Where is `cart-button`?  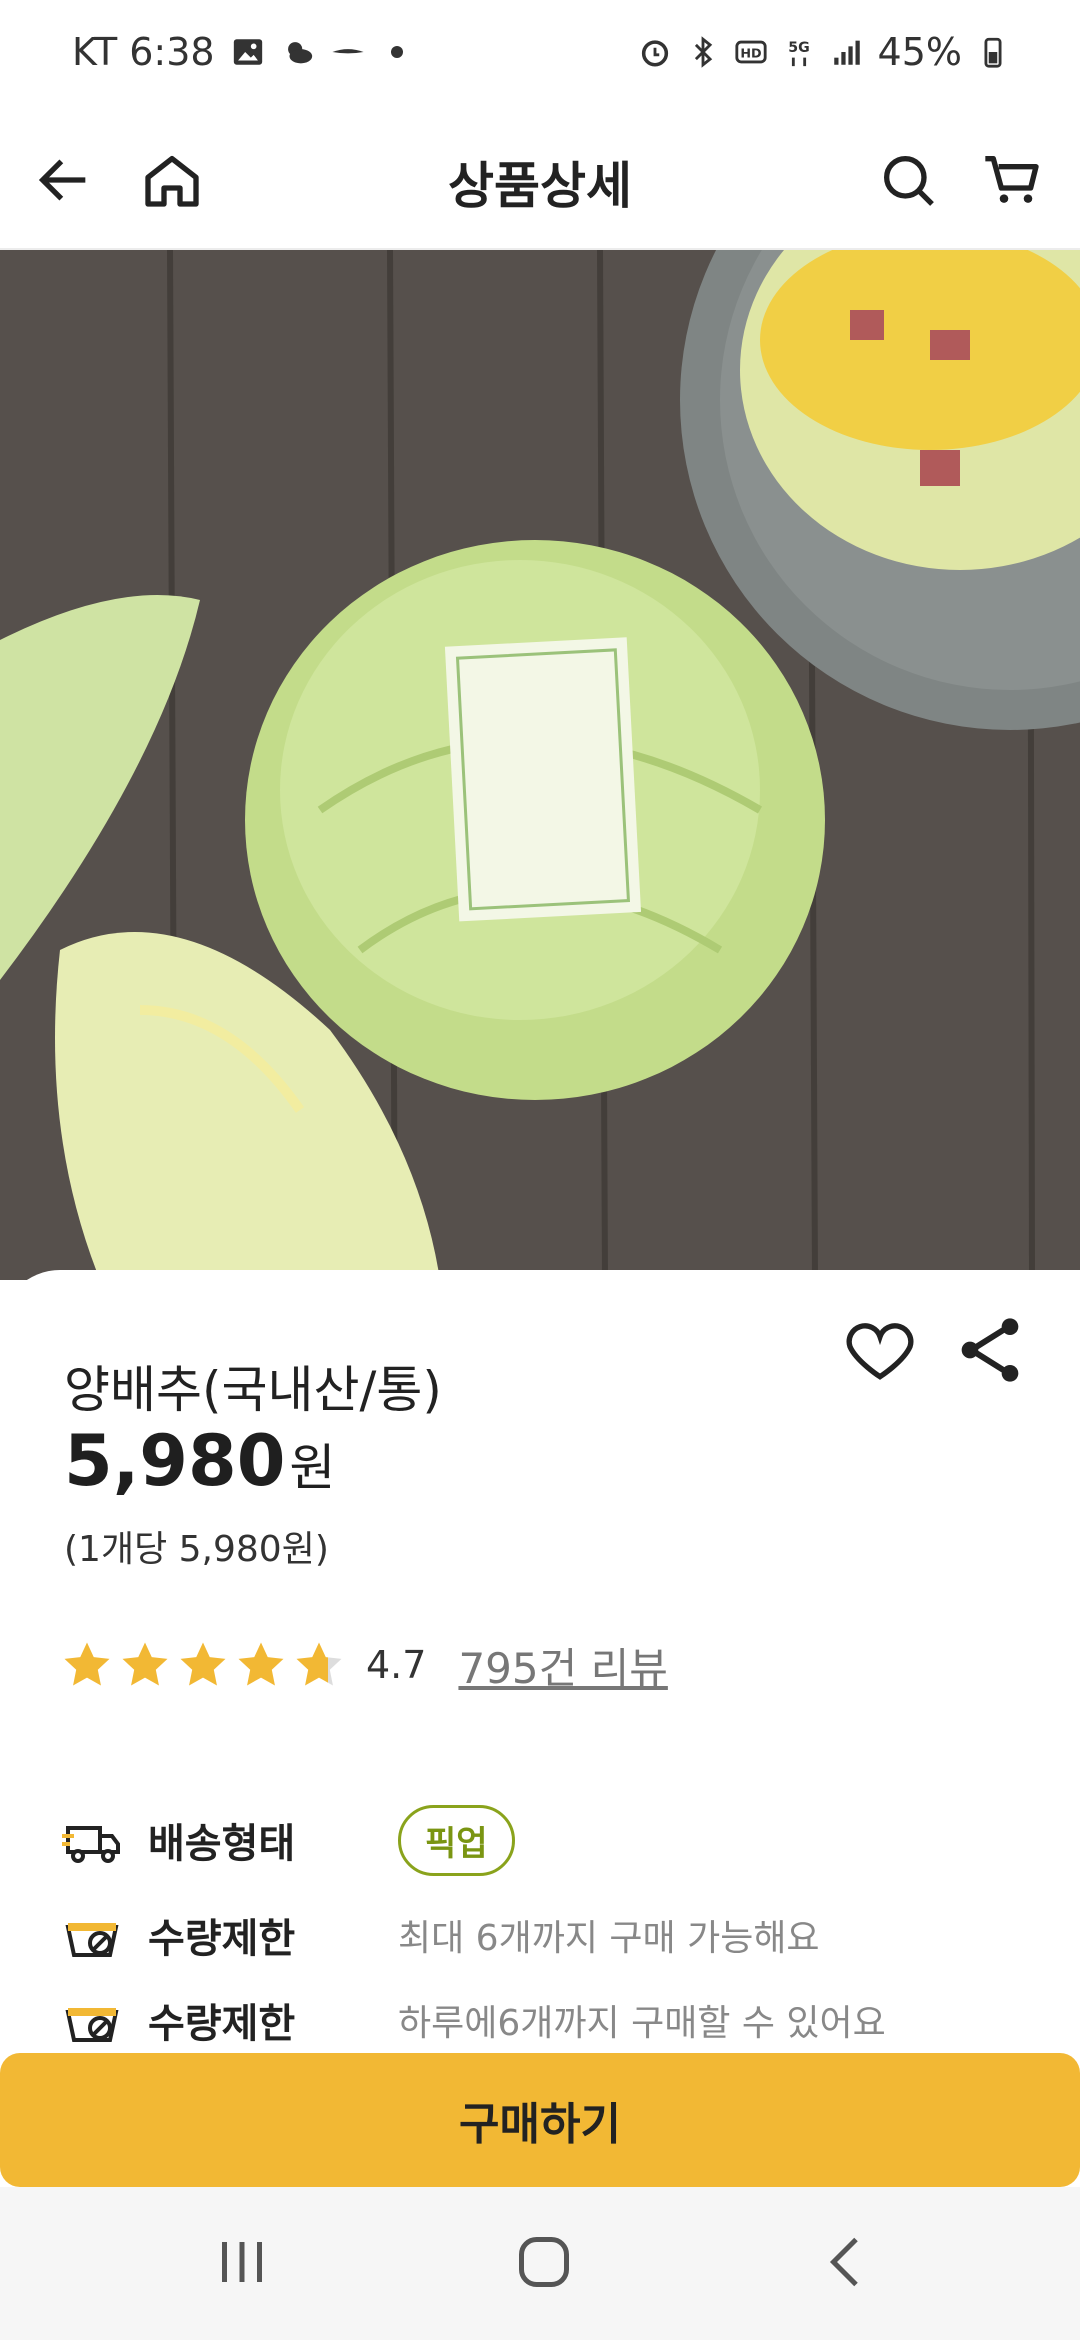 cart-button is located at coordinates (1012, 180).